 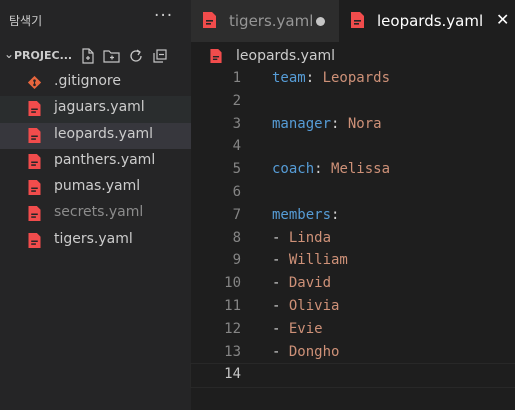 I want to click on yaml-key: members, so click(x=302, y=214).